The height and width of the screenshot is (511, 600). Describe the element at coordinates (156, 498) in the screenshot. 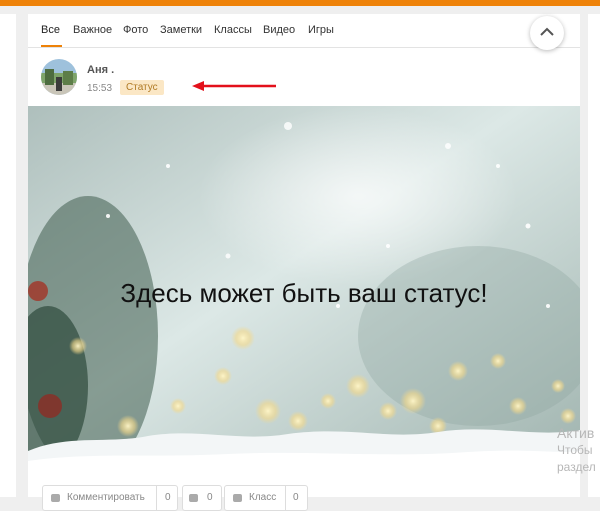

I see `comment-divider` at that location.